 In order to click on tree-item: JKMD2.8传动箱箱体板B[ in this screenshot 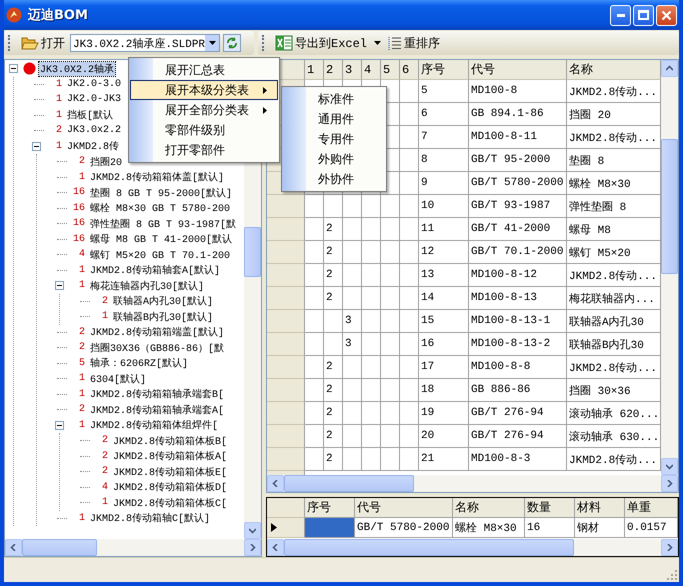, I will do `click(170, 441)`.